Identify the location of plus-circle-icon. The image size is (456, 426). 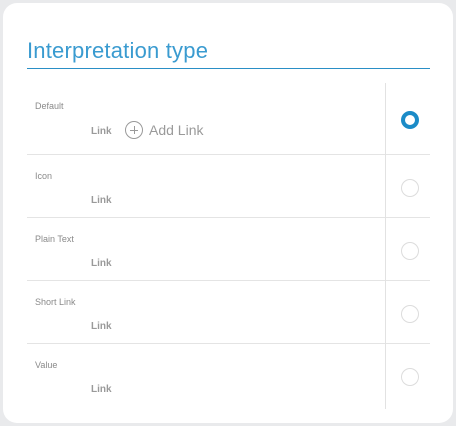
(134, 130).